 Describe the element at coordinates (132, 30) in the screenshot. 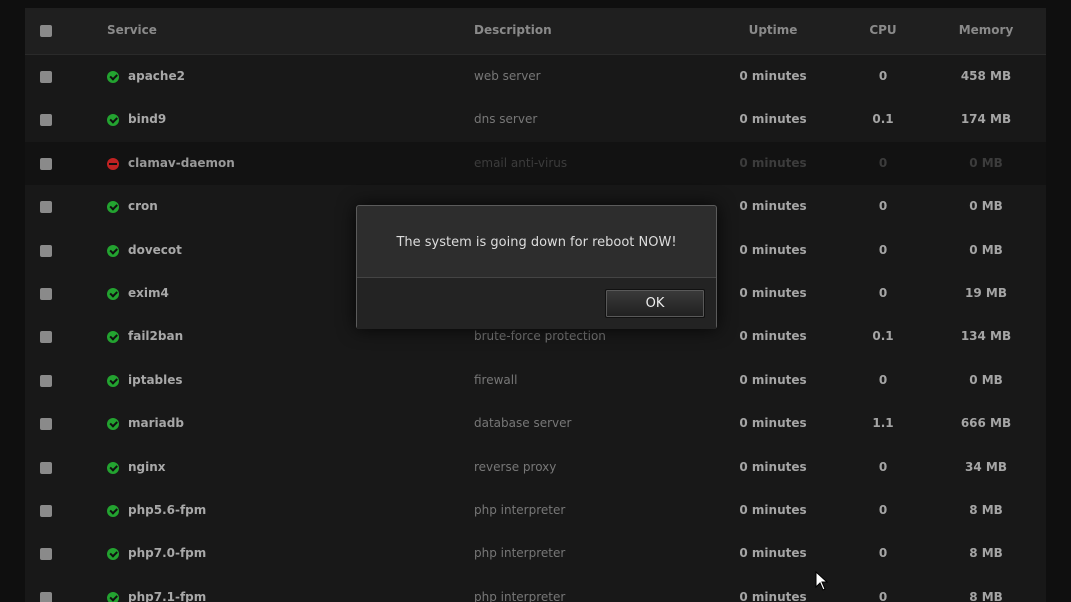

I see `service-column-header: Service` at that location.